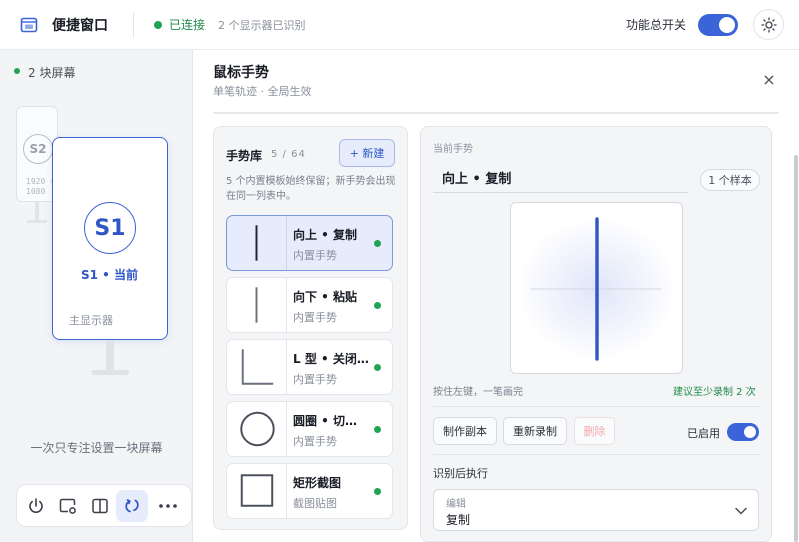  What do you see at coordinates (37, 211) in the screenshot?
I see `screen-stand-s2` at bounding box center [37, 211].